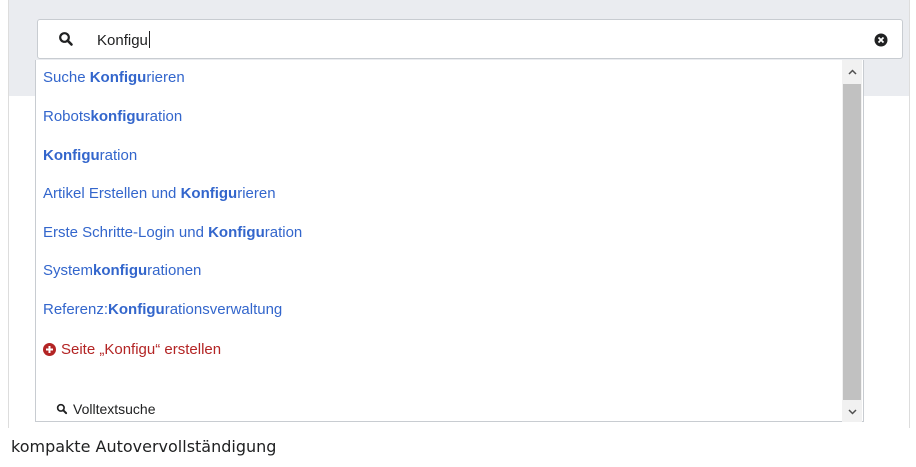 Image resolution: width=916 pixels, height=467 pixels. Describe the element at coordinates (881, 40) in the screenshot. I see `clear-icon` at that location.